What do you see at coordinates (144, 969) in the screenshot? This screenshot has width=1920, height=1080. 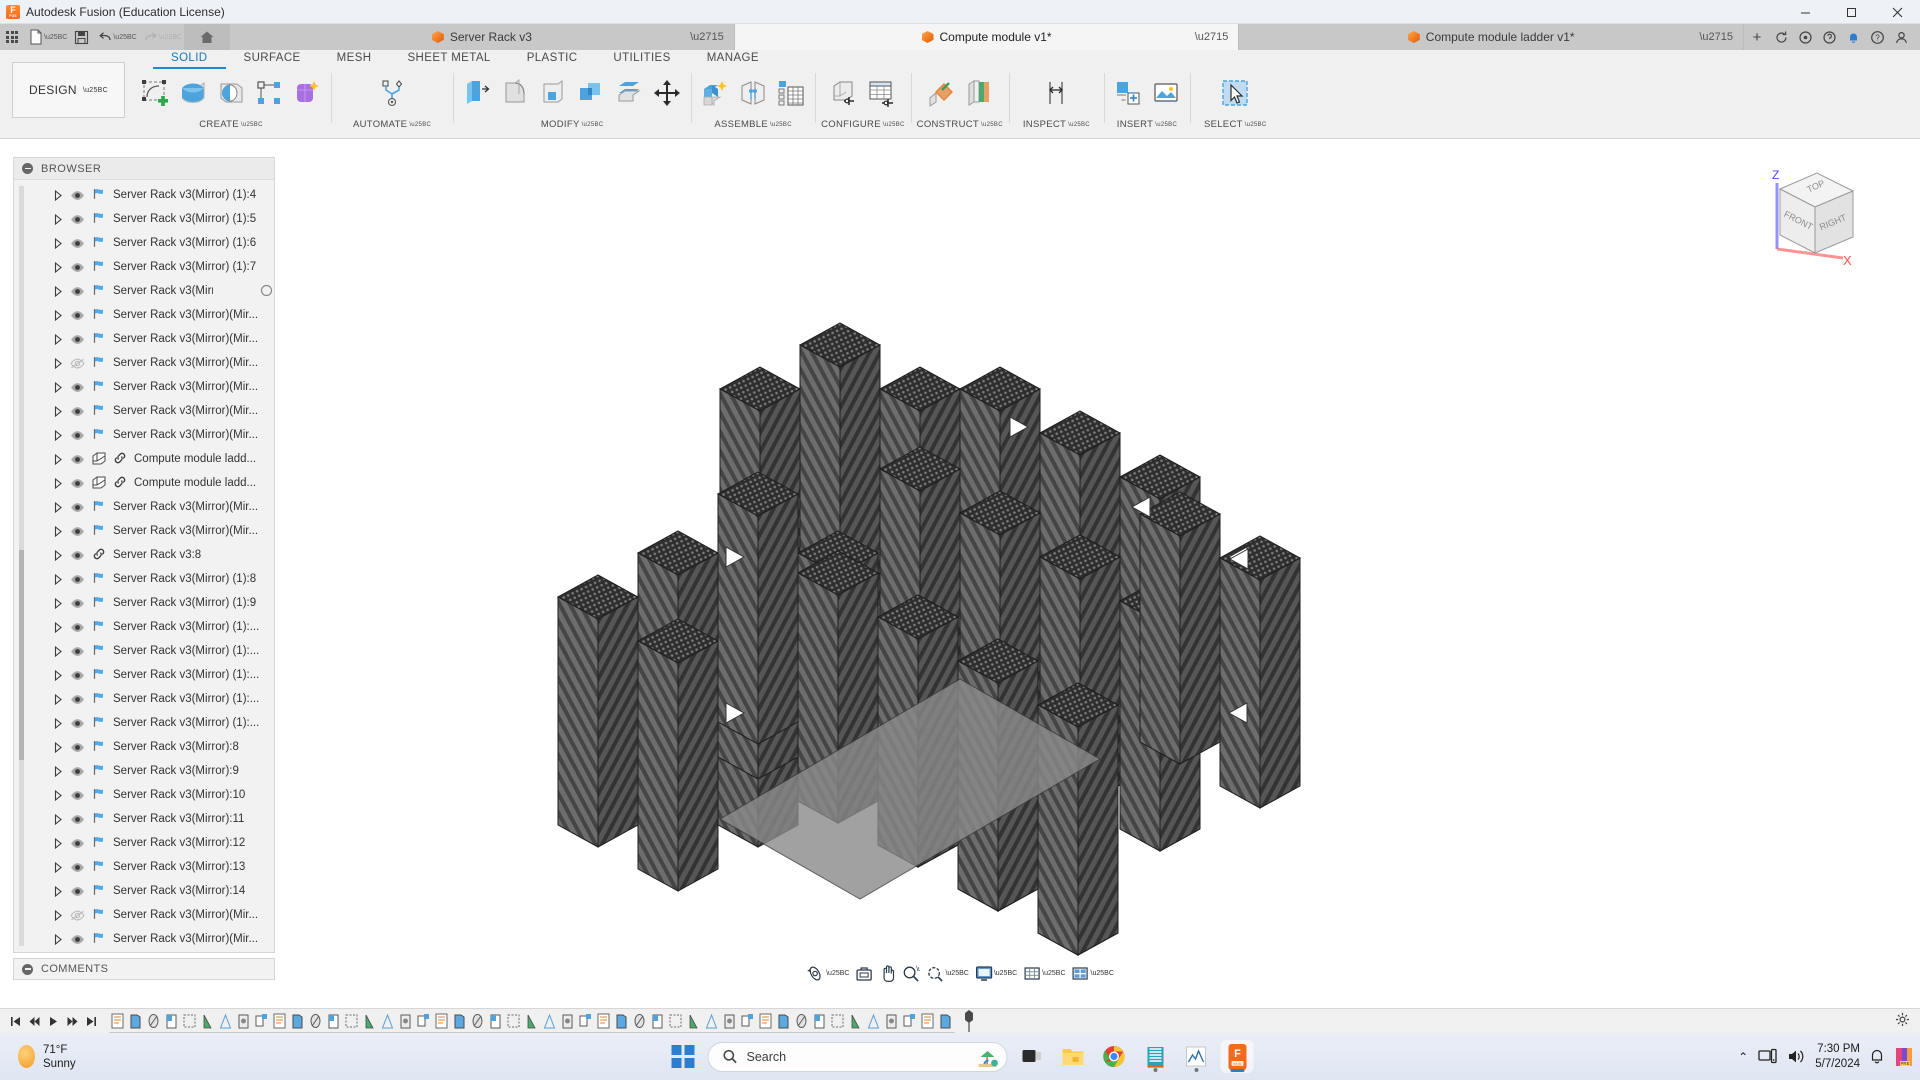 I see `comments-header: COMMENTS` at bounding box center [144, 969].